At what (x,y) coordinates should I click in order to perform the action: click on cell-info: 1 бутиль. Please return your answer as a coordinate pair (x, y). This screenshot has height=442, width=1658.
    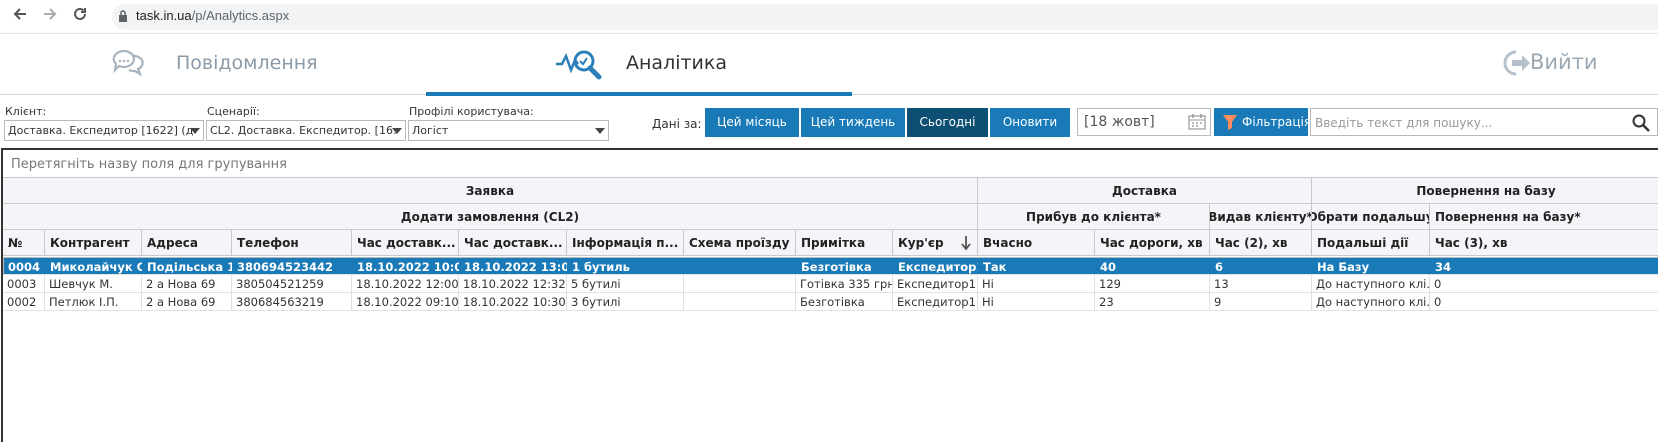
    Looking at the image, I should click on (626, 266).